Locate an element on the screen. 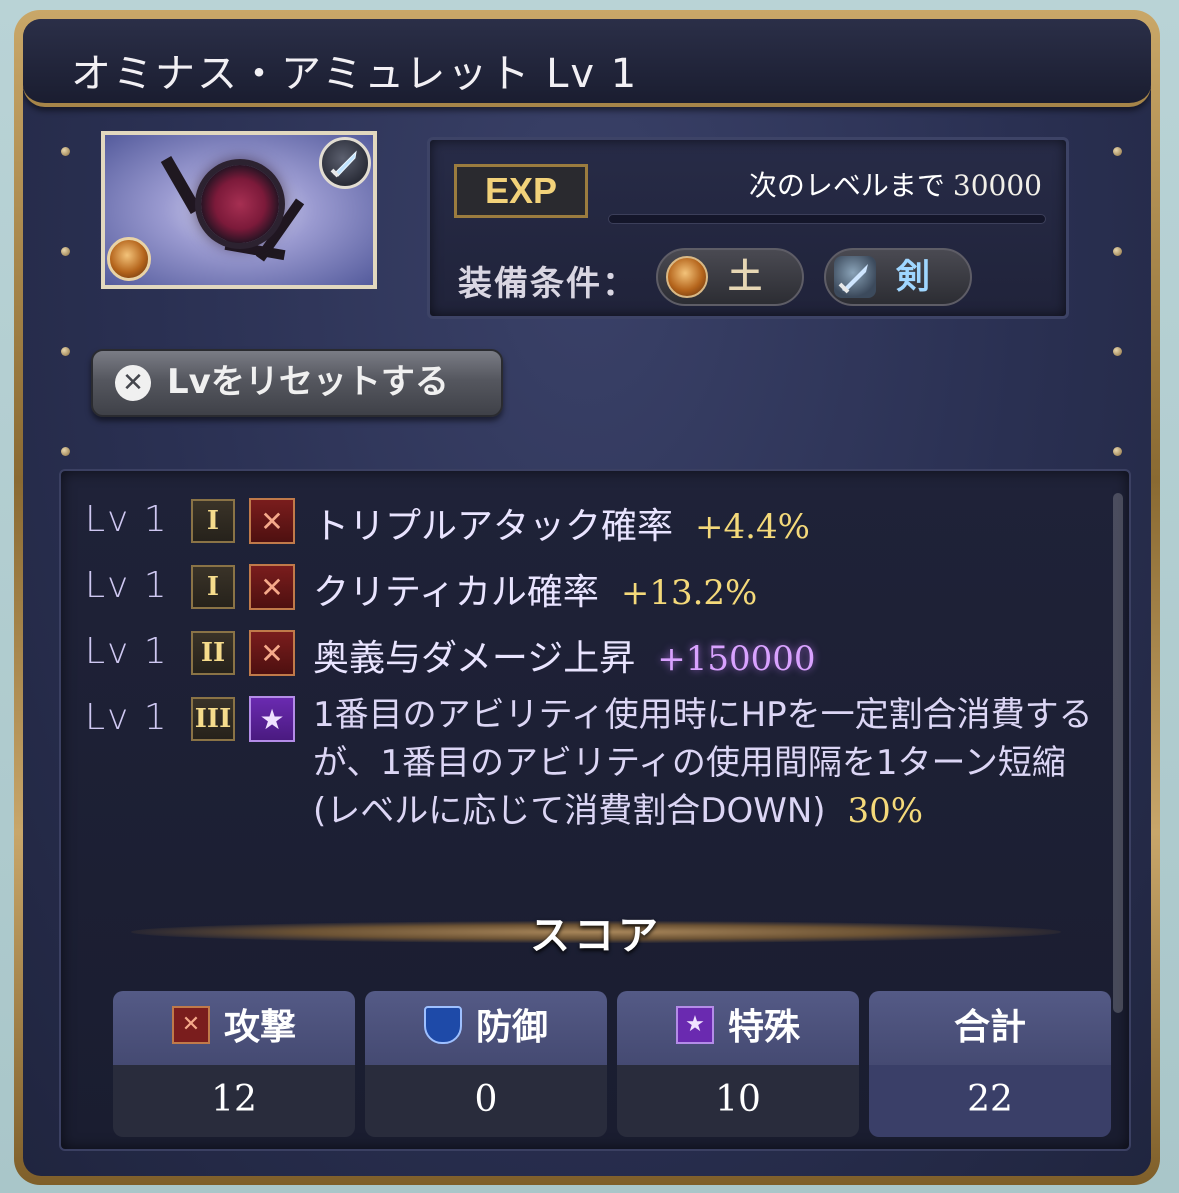 Image resolution: width=1179 pixels, height=1193 pixels. score-title: スコア is located at coordinates (596, 936).